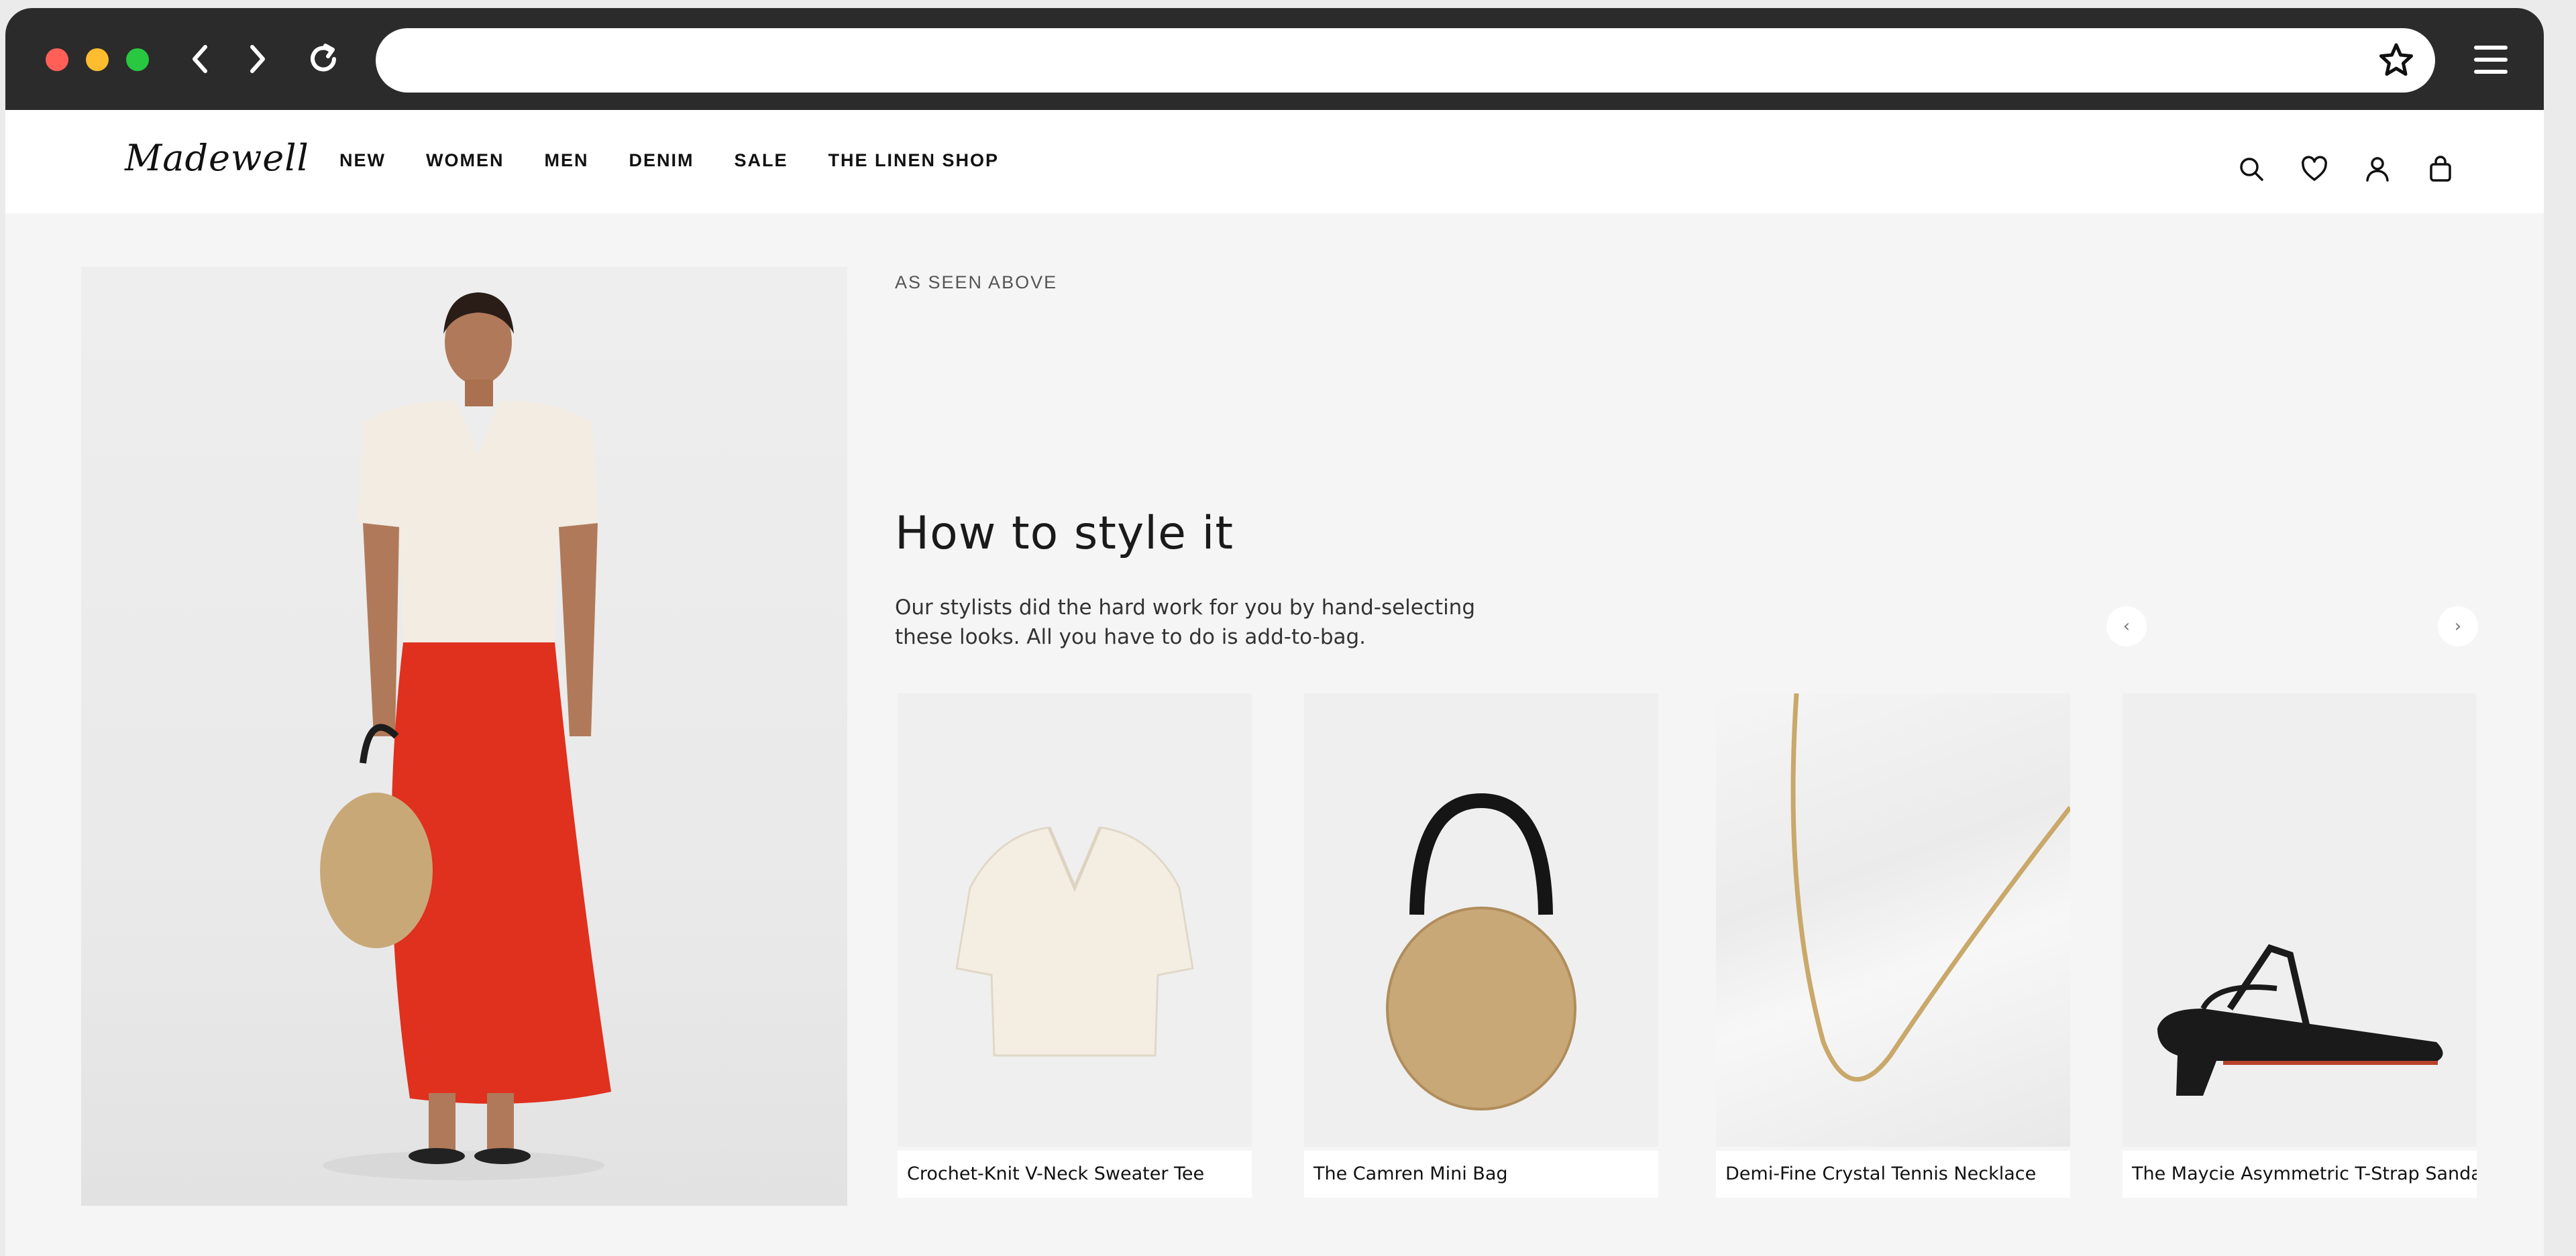 The image size is (2576, 1256). I want to click on sandal-illustration, so click(2300, 1020).